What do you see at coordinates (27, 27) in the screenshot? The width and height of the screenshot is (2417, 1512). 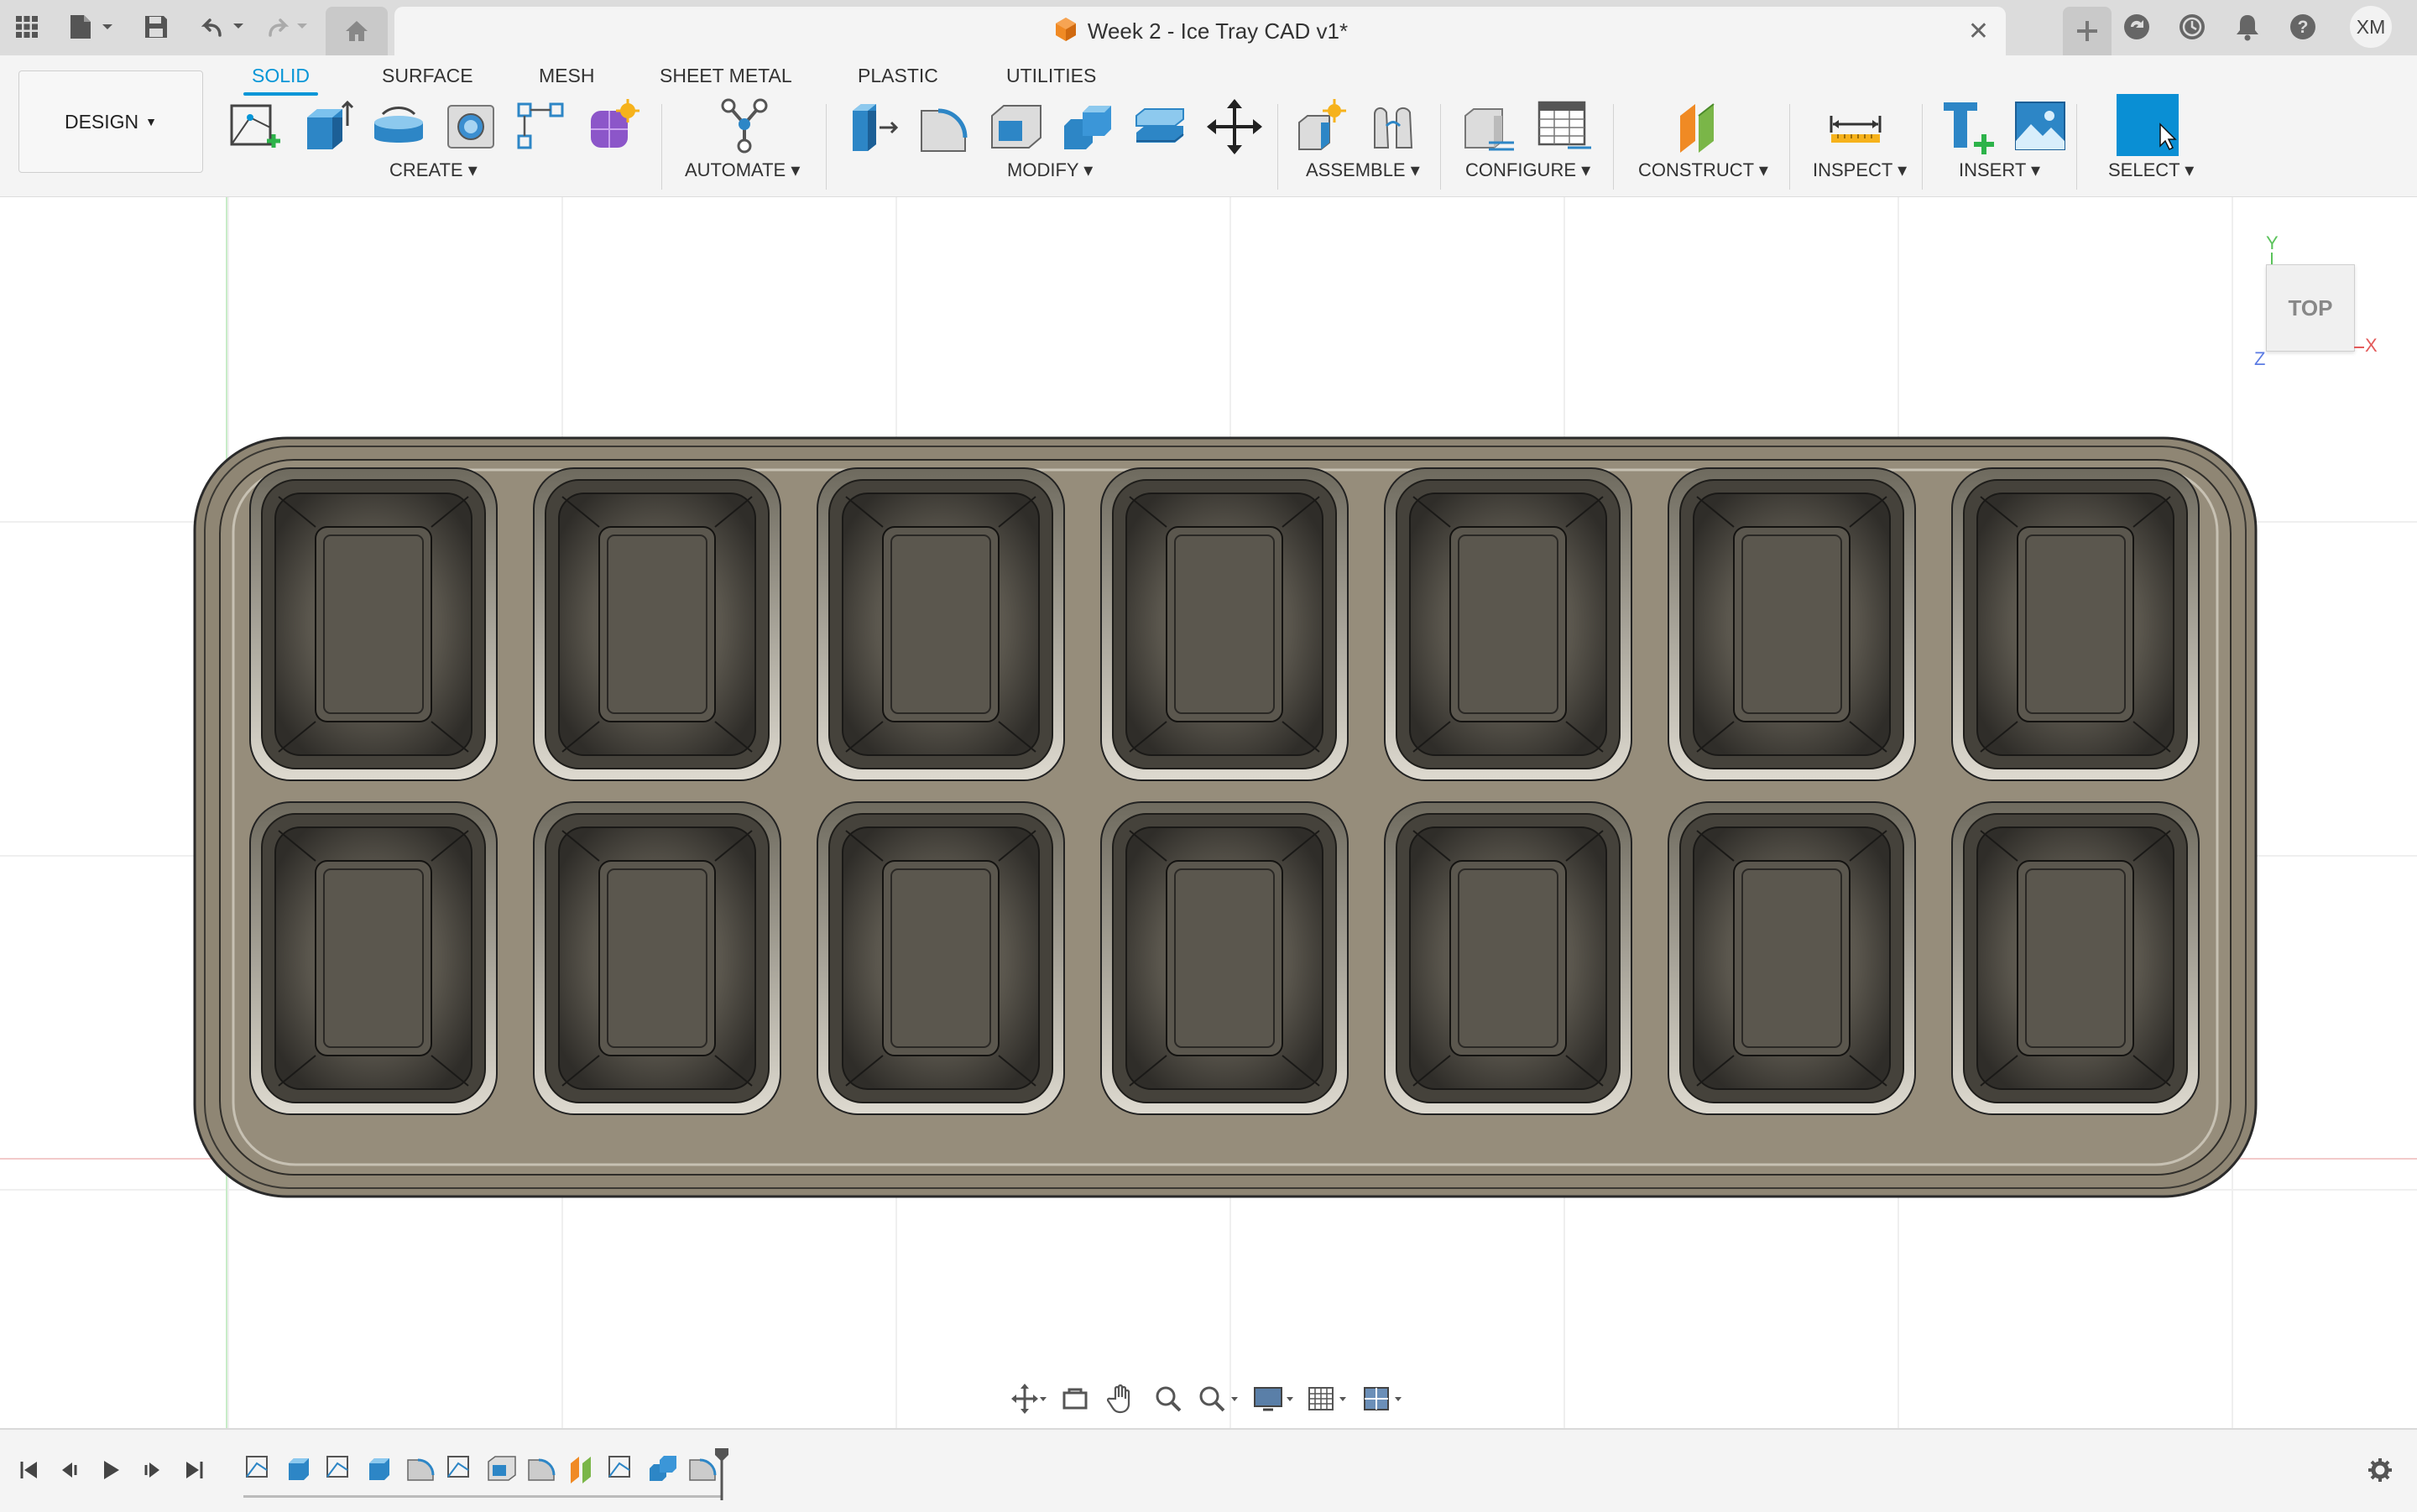 I see `app-grid-icon` at bounding box center [27, 27].